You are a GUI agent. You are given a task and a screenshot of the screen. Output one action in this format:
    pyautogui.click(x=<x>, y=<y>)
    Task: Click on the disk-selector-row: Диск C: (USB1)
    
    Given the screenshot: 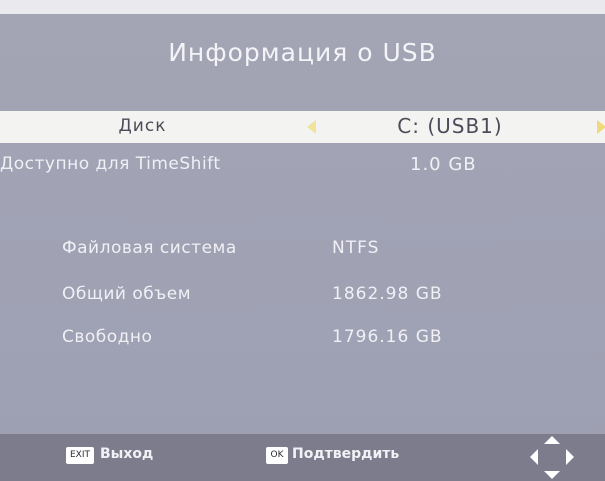 What is the action you would take?
    pyautogui.click(x=302, y=127)
    